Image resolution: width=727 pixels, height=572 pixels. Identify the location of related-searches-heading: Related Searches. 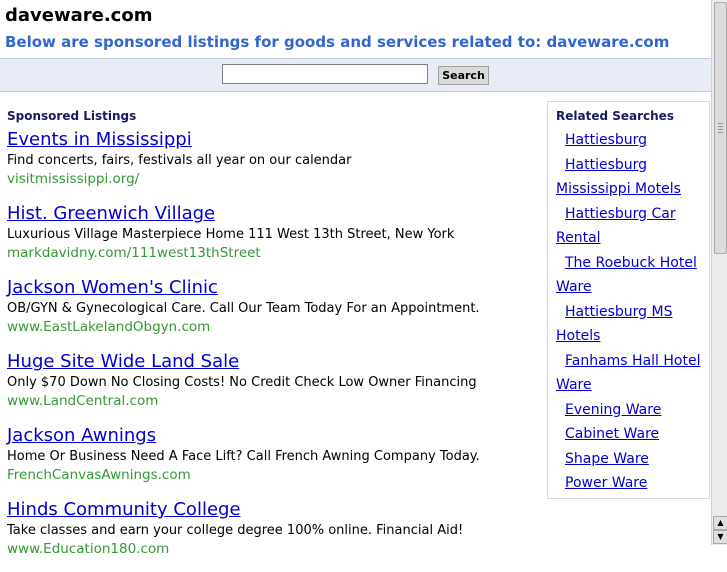
(615, 116).